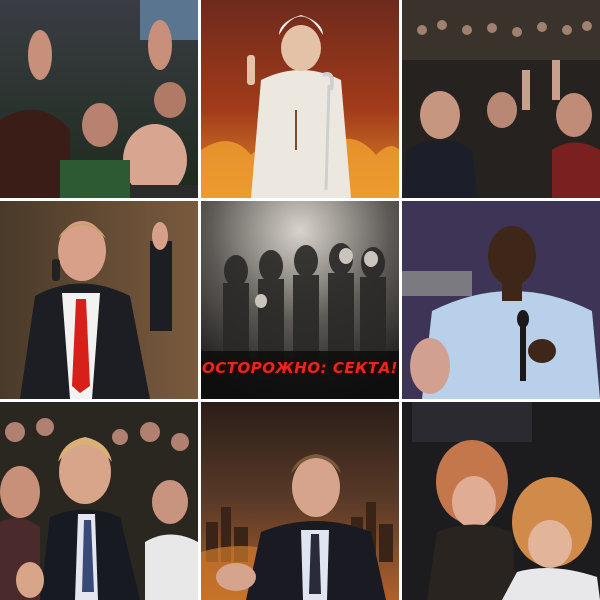 This screenshot has width=600, height=600. I want to click on sect-warning-caption: ОСТОРОЖНО: СЕКТА!, so click(300, 368).